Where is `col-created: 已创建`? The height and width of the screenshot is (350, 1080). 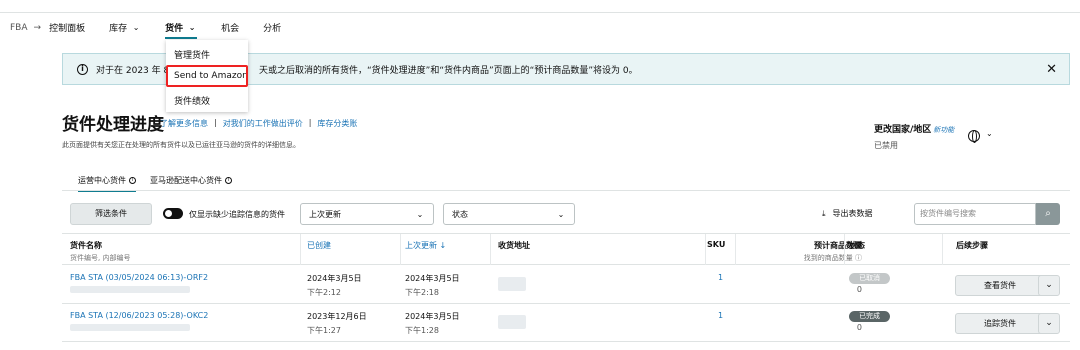 col-created: 已创建 is located at coordinates (319, 245).